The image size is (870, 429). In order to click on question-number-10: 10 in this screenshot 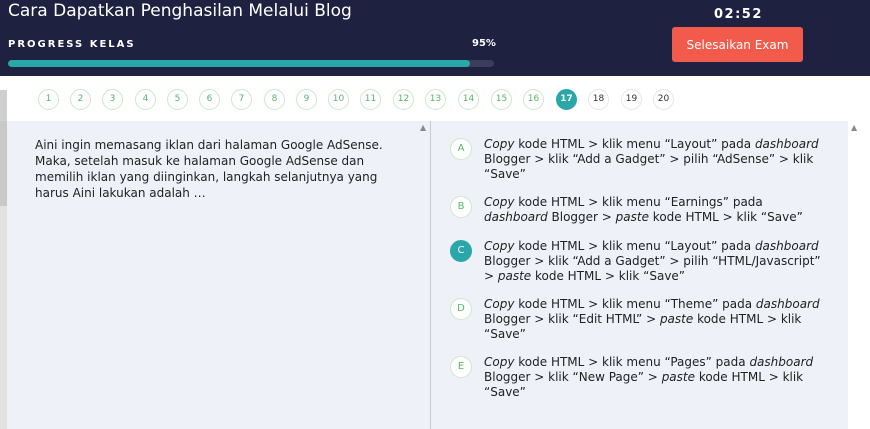, I will do `click(338, 99)`.